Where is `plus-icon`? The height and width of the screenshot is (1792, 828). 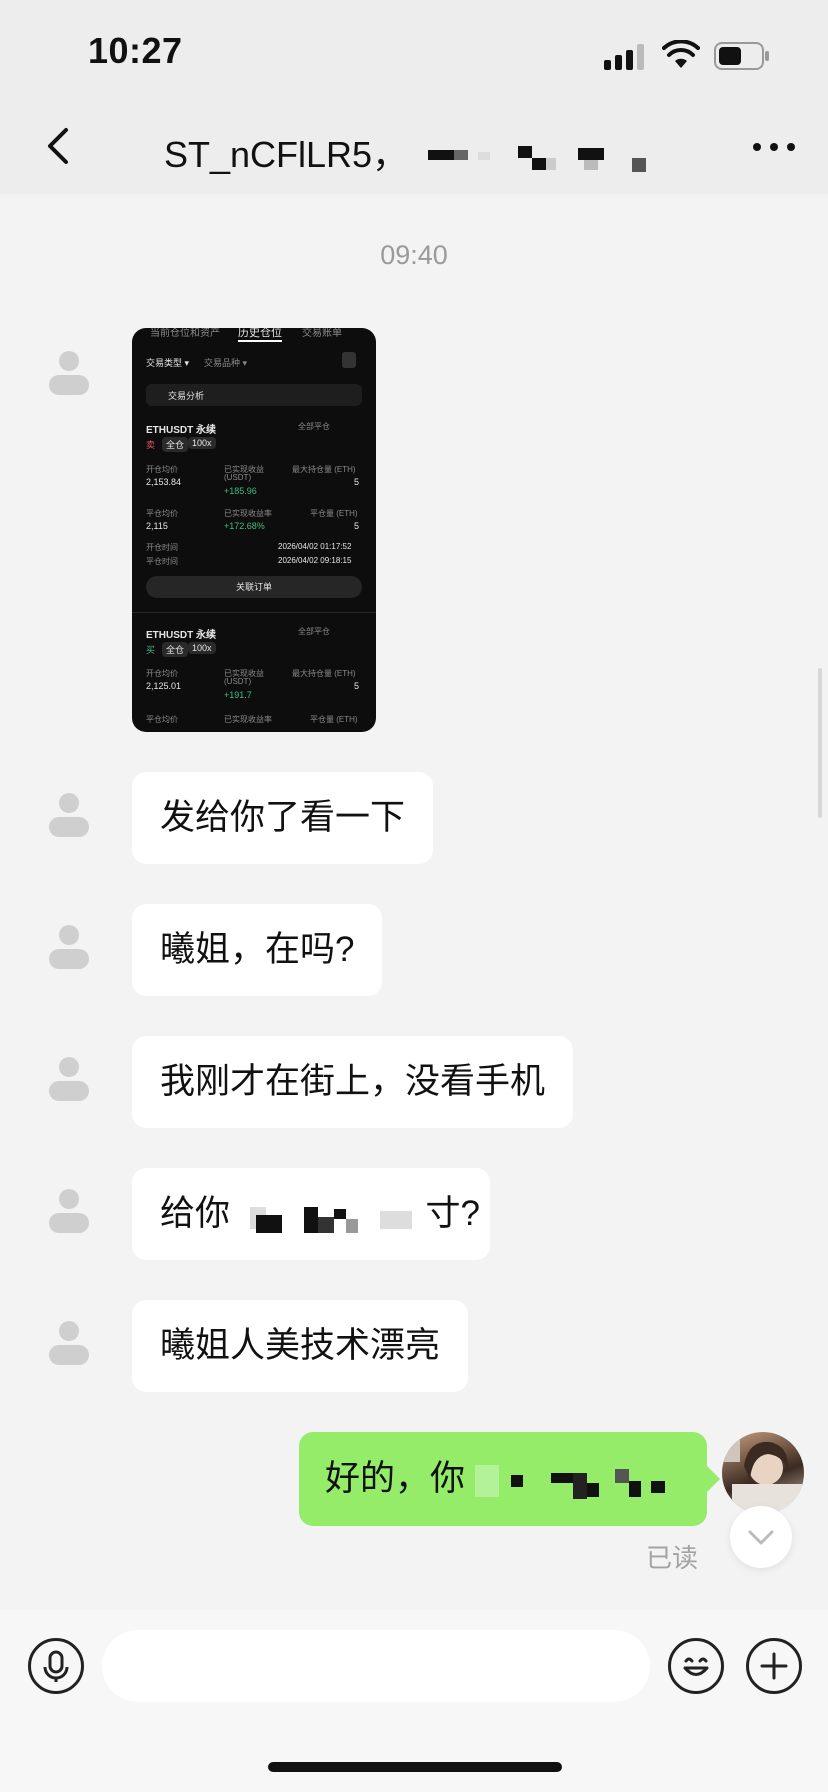
plus-icon is located at coordinates (774, 1666).